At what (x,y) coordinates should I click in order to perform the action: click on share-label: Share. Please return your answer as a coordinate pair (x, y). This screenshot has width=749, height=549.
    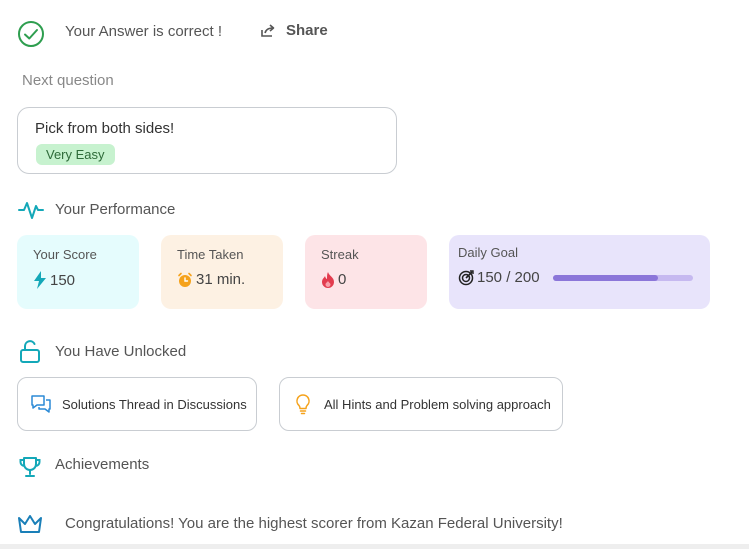
    Looking at the image, I should click on (307, 30).